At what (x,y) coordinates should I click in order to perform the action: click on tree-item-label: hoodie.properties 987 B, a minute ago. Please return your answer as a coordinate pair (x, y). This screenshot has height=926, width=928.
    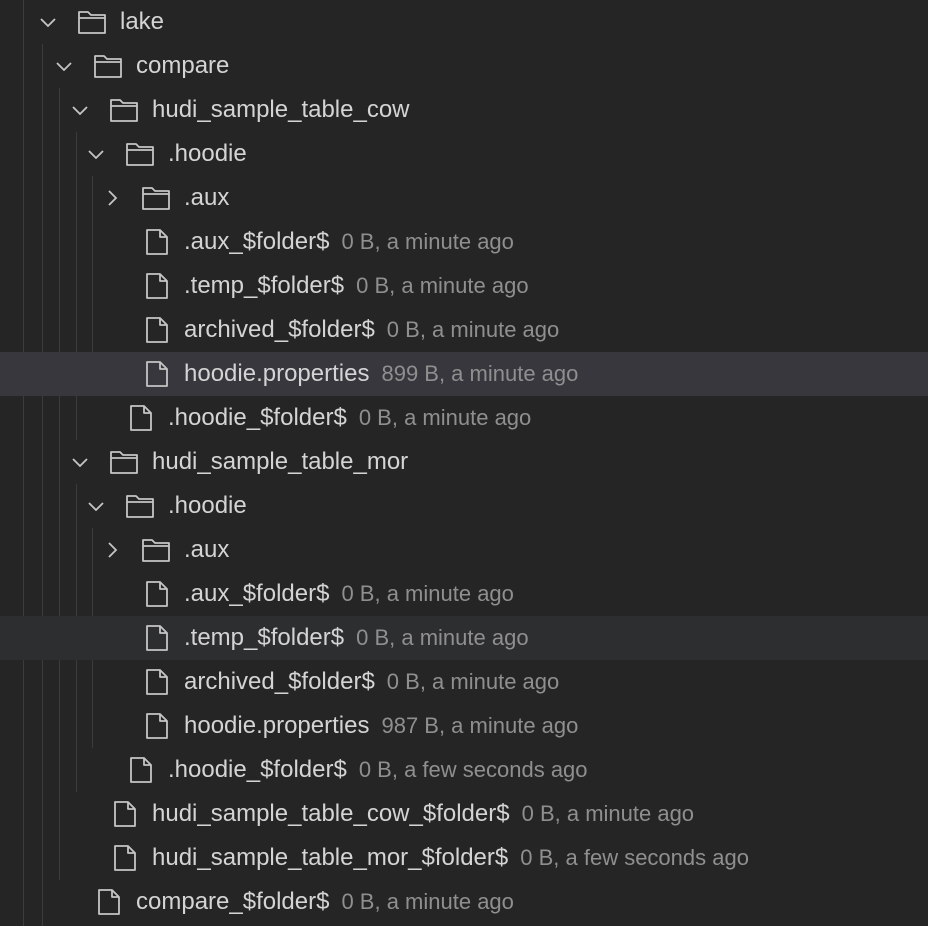
    Looking at the image, I should click on (381, 725).